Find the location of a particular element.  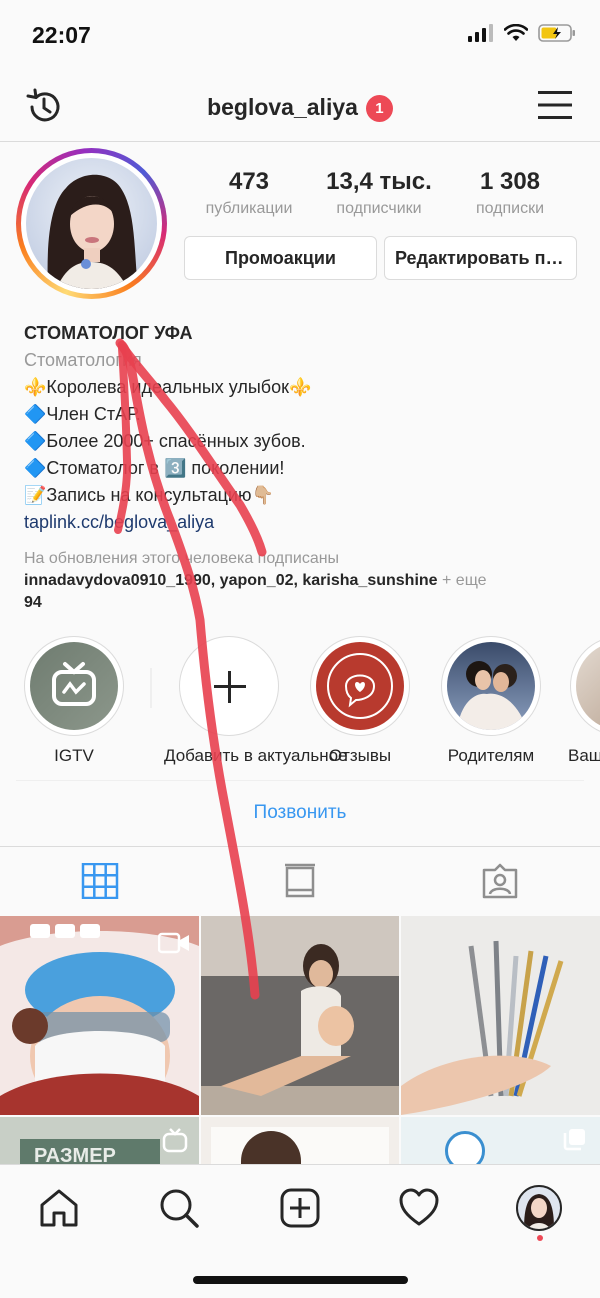

highlight-label: Родителям is located at coordinates (491, 755).